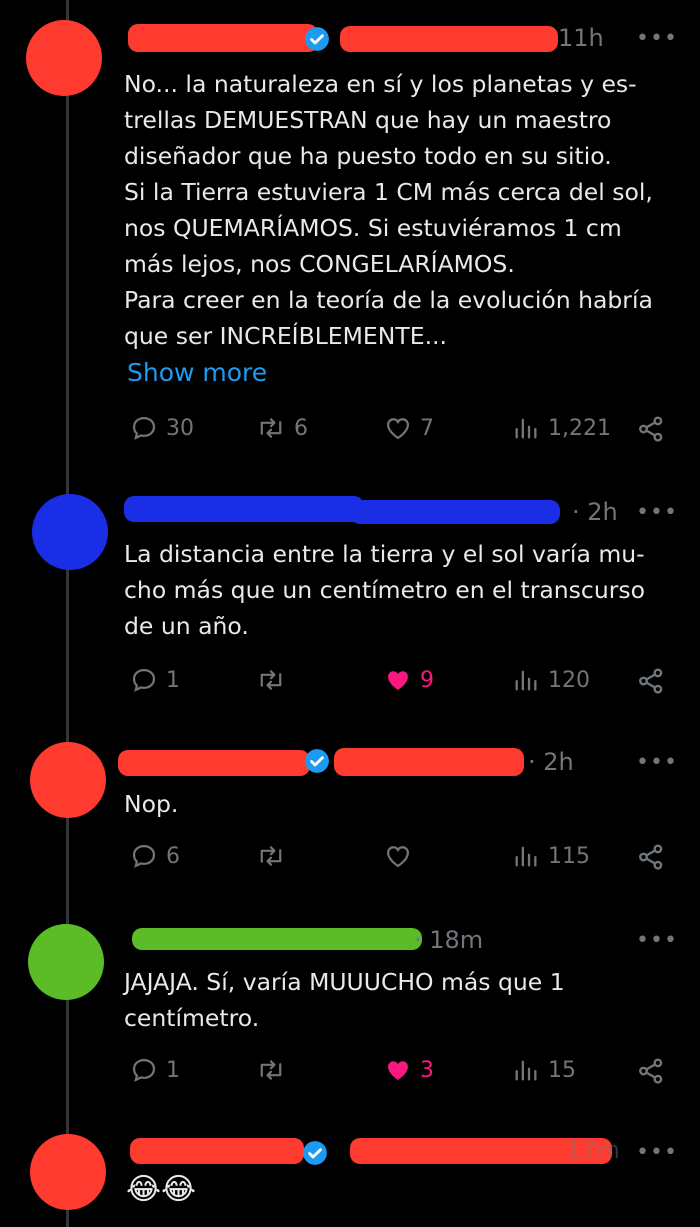  What do you see at coordinates (579, 428) in the screenshot?
I see `views-count: 1,221` at bounding box center [579, 428].